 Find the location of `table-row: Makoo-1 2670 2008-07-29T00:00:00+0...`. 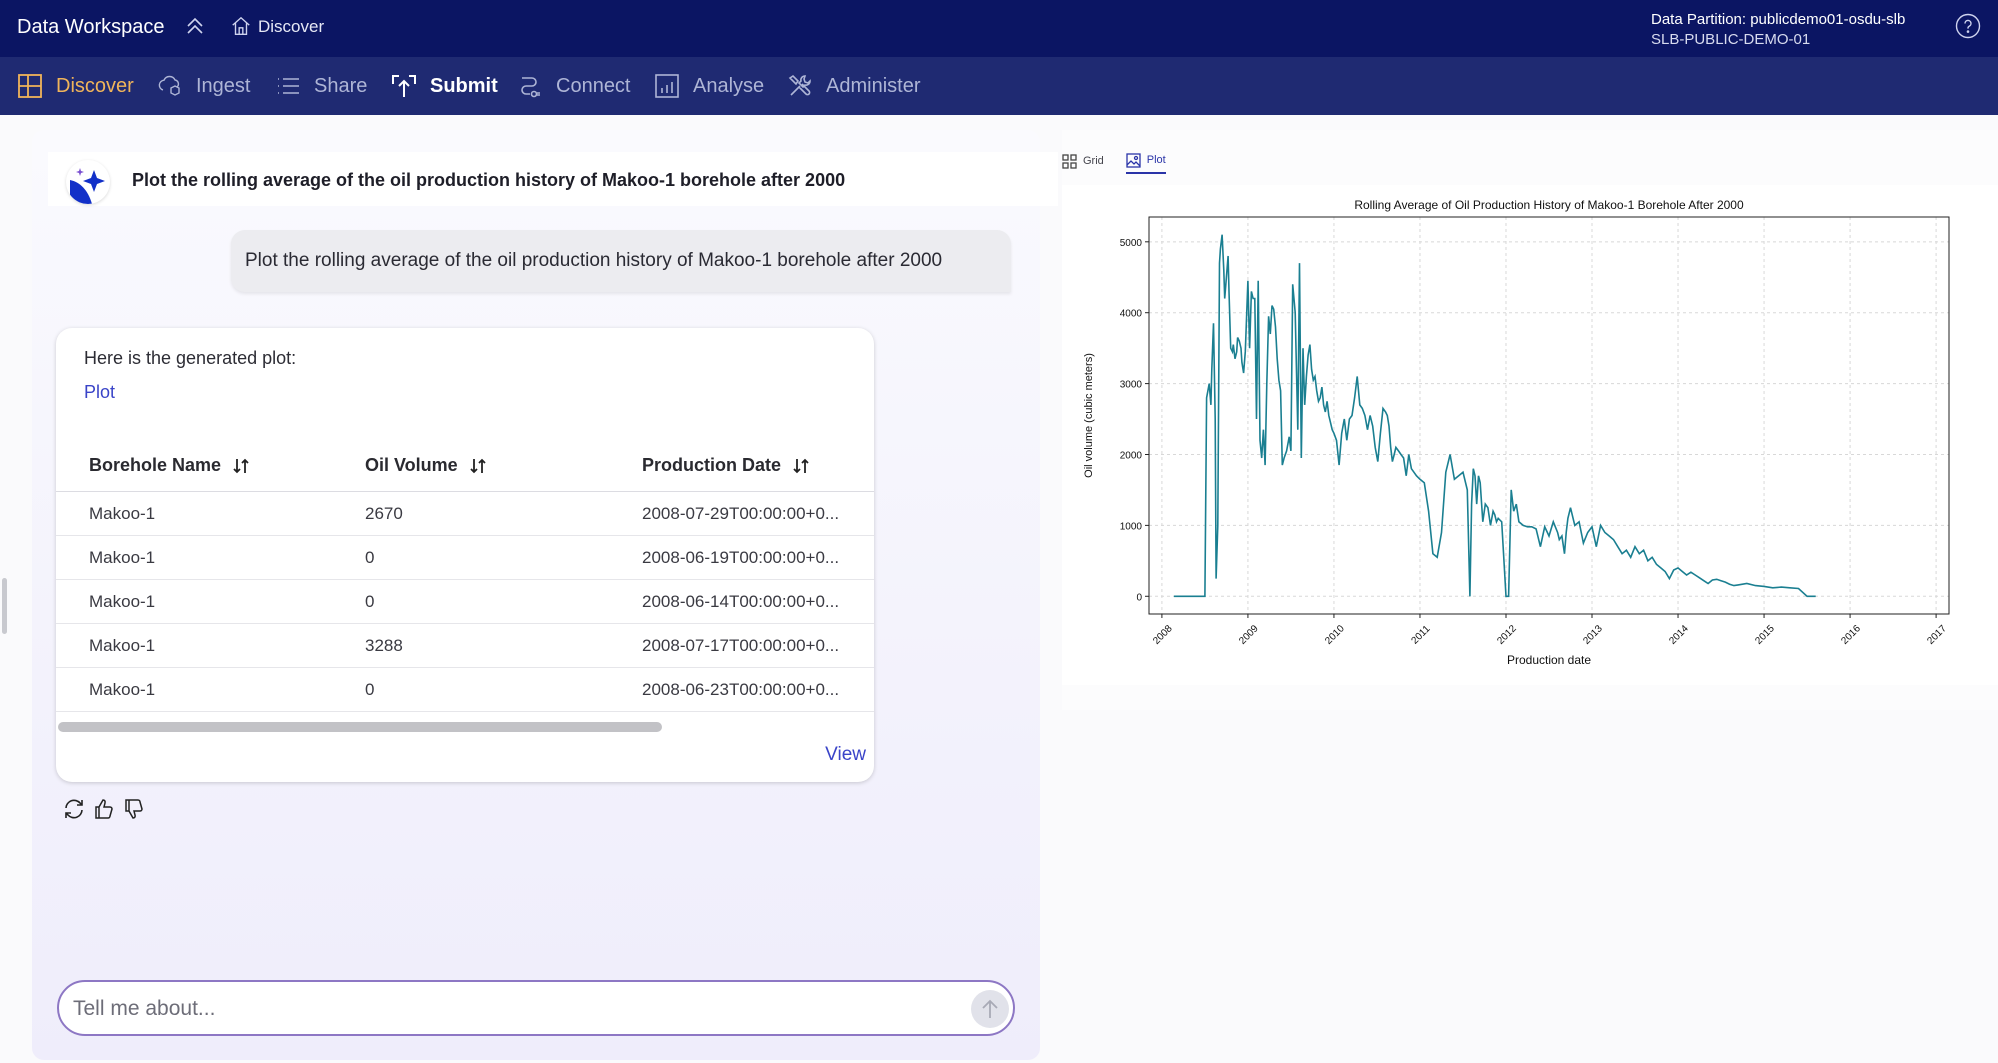

table-row: Makoo-1 2670 2008-07-29T00:00:00+0... is located at coordinates (465, 514).